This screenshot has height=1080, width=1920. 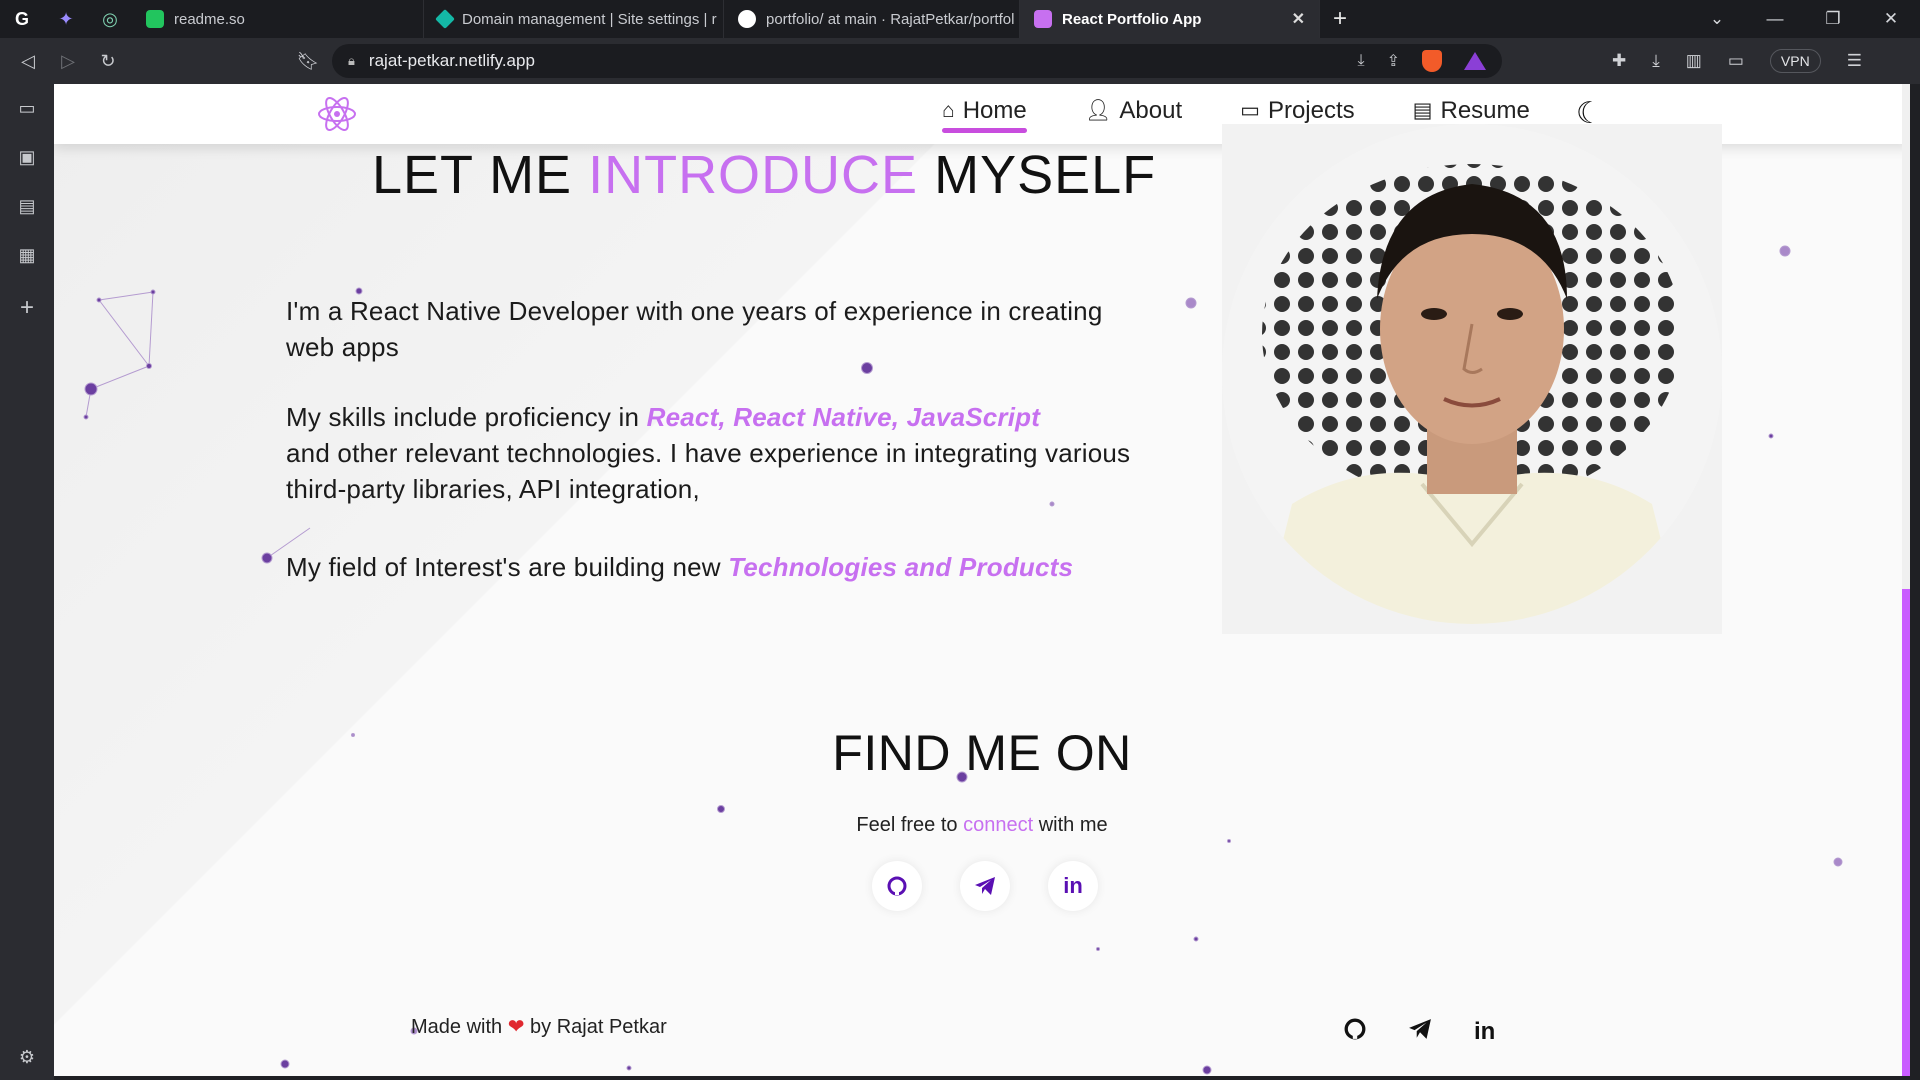 I want to click on downloads-icon: ⤓, so click(x=1656, y=61).